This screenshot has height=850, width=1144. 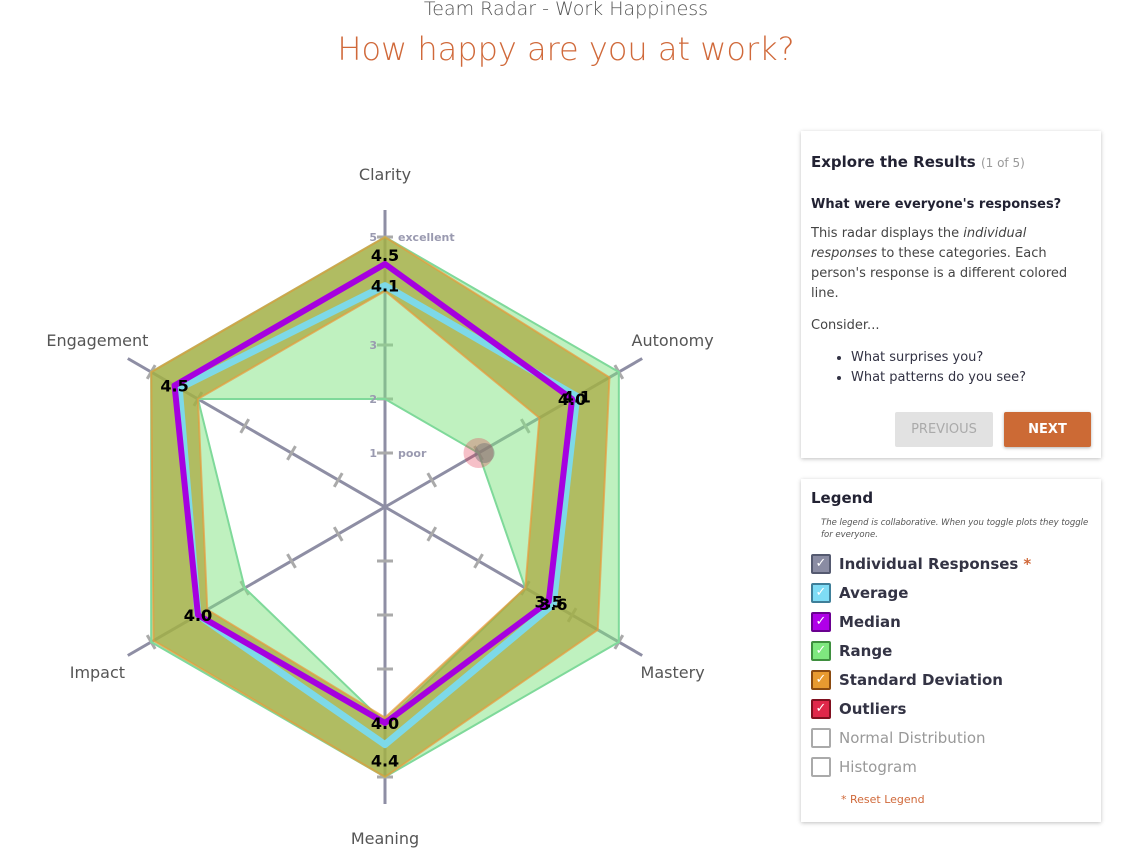 I want to click on outlier-marker, so click(x=484, y=453).